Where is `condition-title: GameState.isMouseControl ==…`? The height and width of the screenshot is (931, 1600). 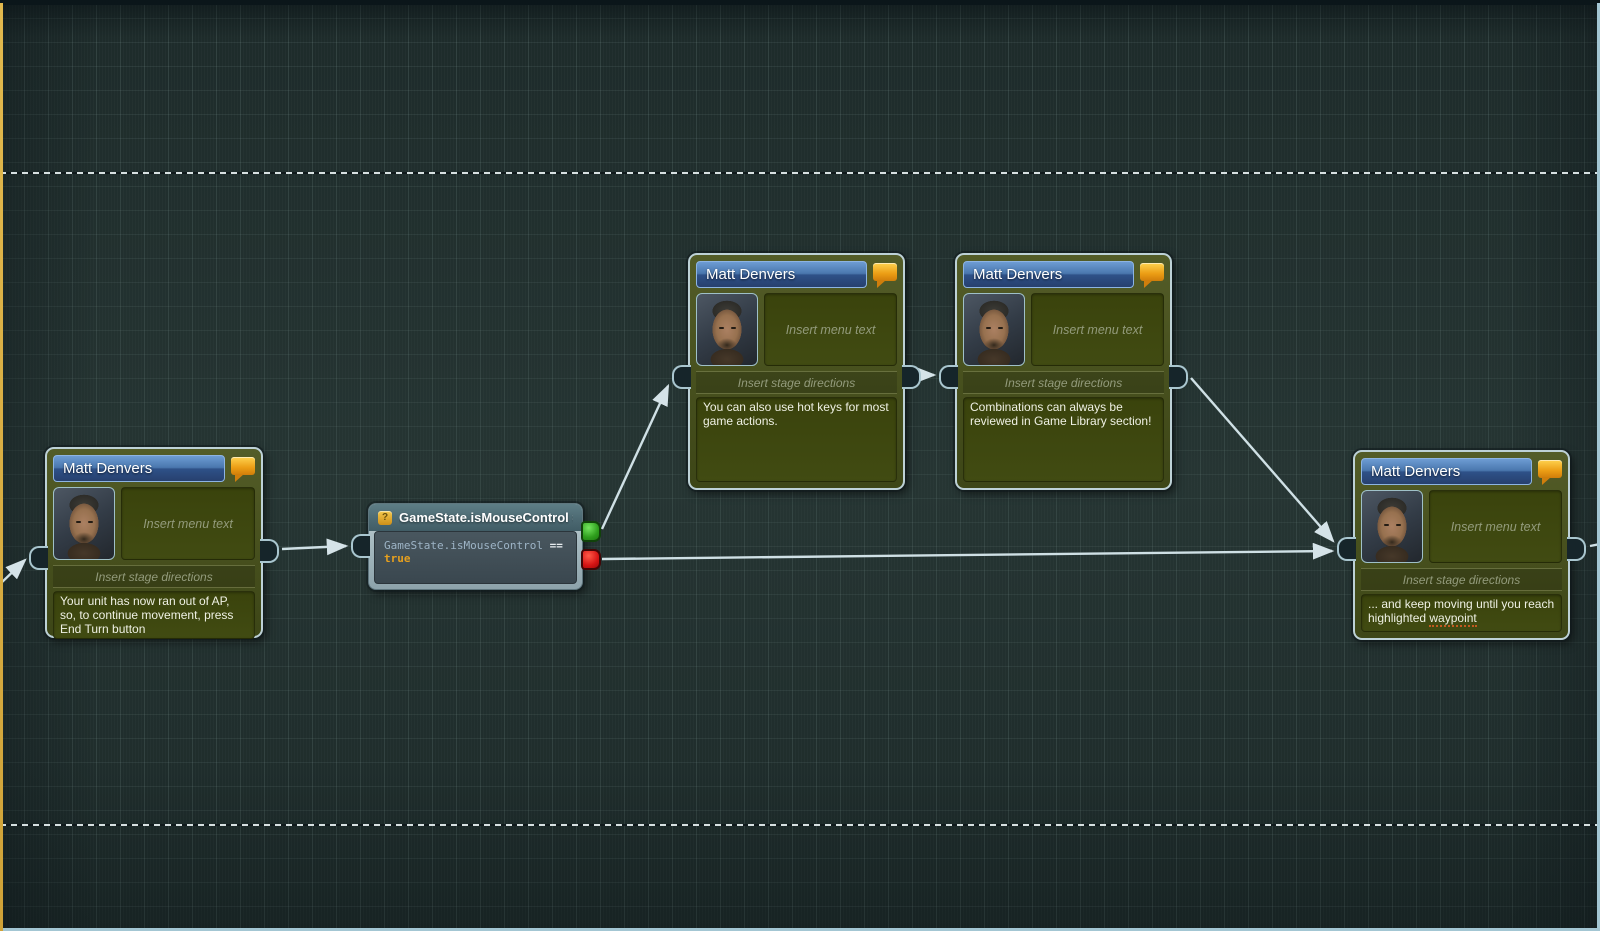 condition-title: GameState.isMouseControl ==… is located at coordinates (486, 517).